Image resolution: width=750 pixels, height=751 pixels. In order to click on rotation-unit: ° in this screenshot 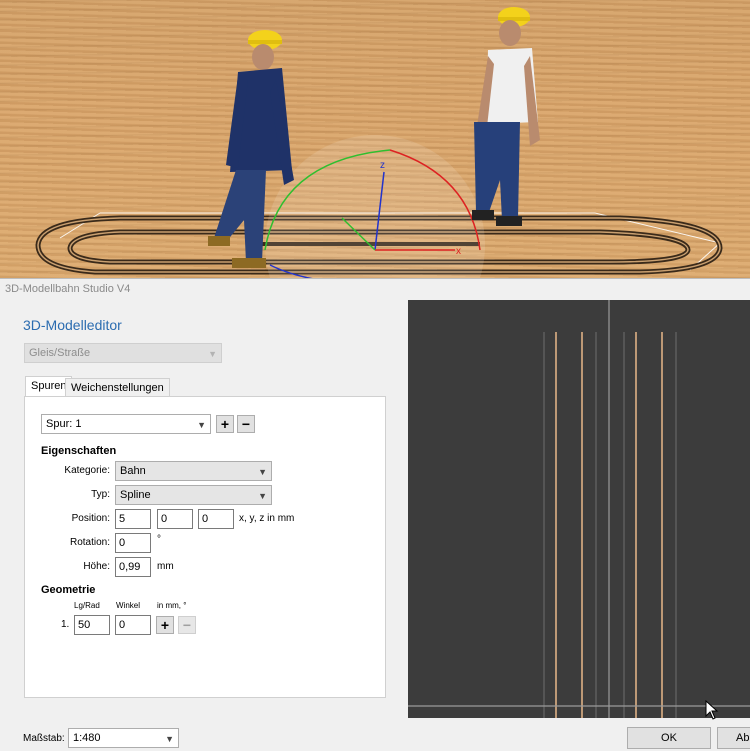, I will do `click(159, 539)`.